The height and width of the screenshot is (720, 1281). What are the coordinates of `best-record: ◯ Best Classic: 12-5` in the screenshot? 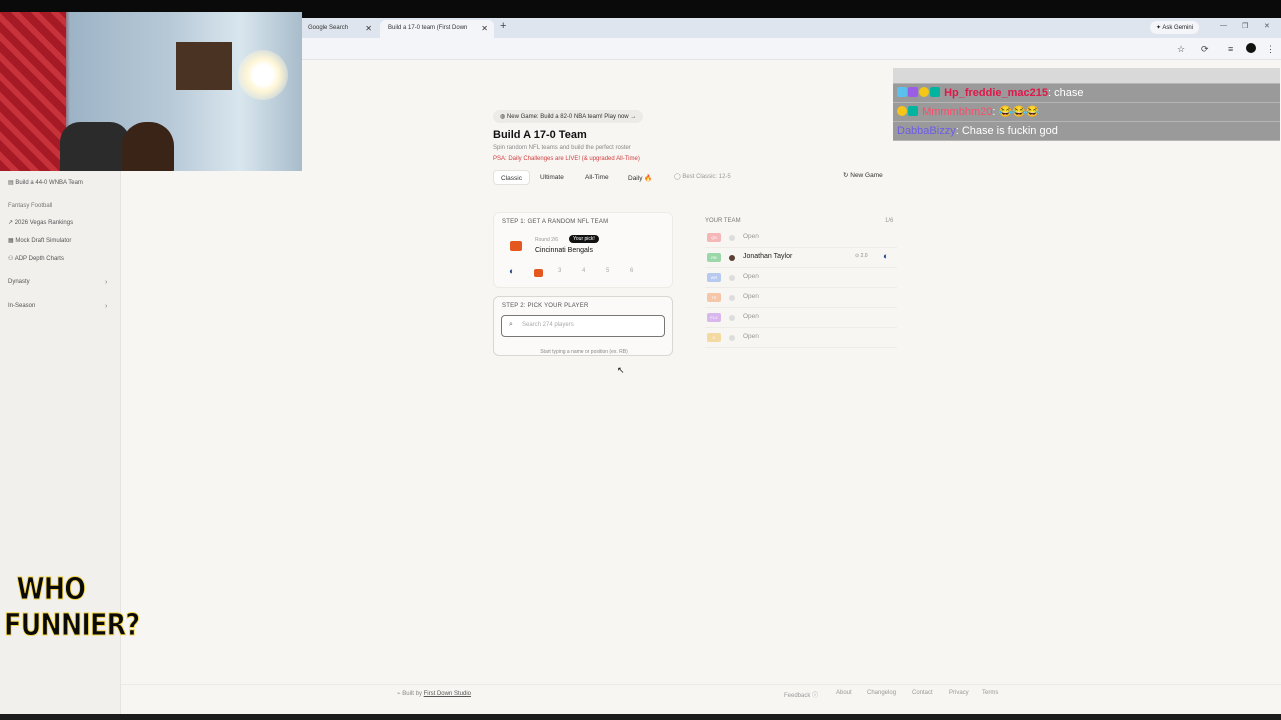 It's located at (702, 177).